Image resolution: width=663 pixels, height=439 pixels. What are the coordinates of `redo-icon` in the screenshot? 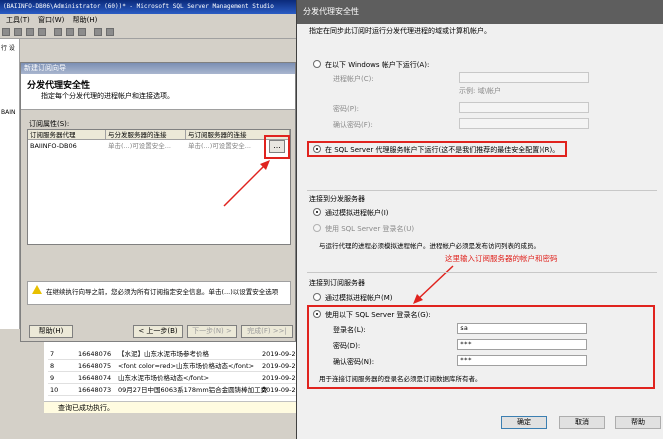 It's located at (110, 32).